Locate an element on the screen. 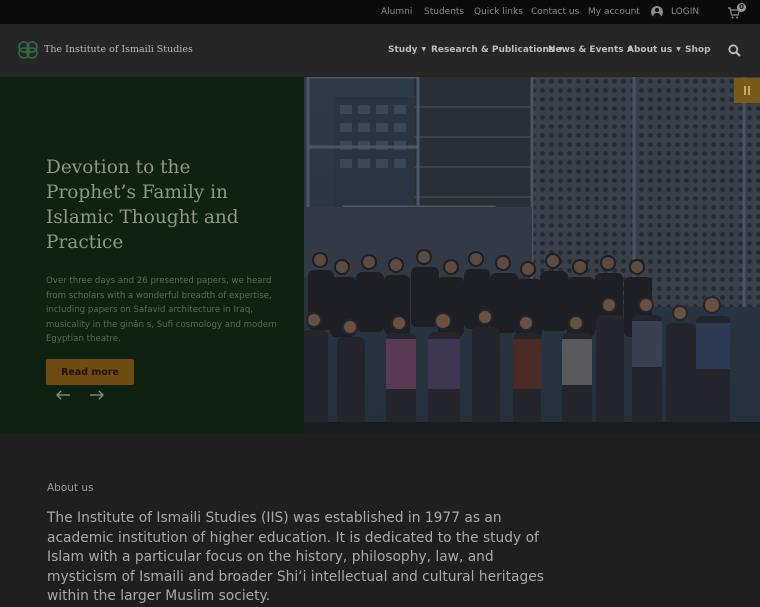 The width and height of the screenshot is (760, 607). nav-label: About us is located at coordinates (650, 50).